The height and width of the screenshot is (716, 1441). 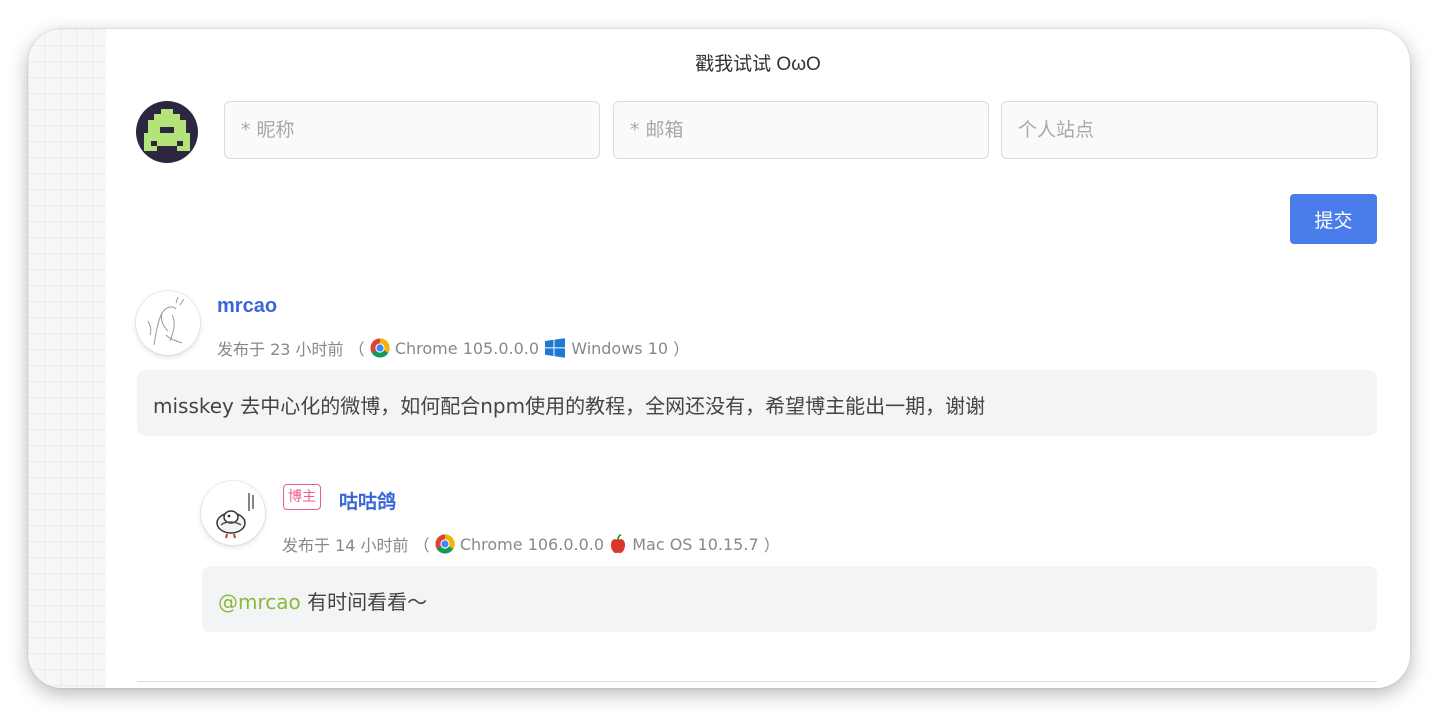 What do you see at coordinates (555, 348) in the screenshot?
I see `windows-icon` at bounding box center [555, 348].